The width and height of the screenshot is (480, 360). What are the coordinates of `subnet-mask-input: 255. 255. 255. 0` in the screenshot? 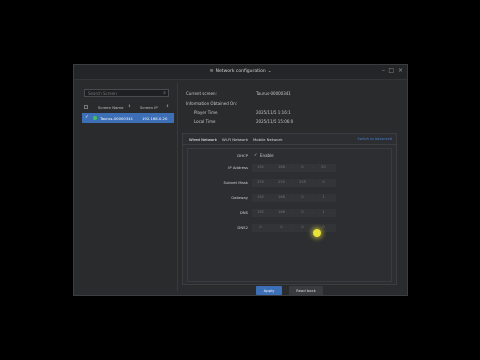 It's located at (294, 183).